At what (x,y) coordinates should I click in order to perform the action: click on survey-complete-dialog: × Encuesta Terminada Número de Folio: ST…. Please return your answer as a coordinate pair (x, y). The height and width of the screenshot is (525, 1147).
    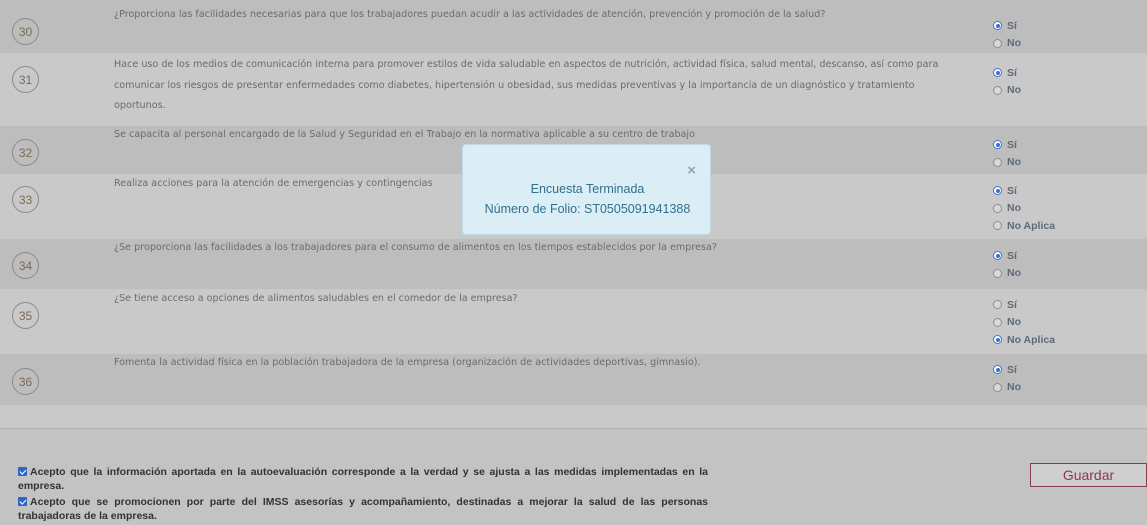
    Looking at the image, I should click on (586, 189).